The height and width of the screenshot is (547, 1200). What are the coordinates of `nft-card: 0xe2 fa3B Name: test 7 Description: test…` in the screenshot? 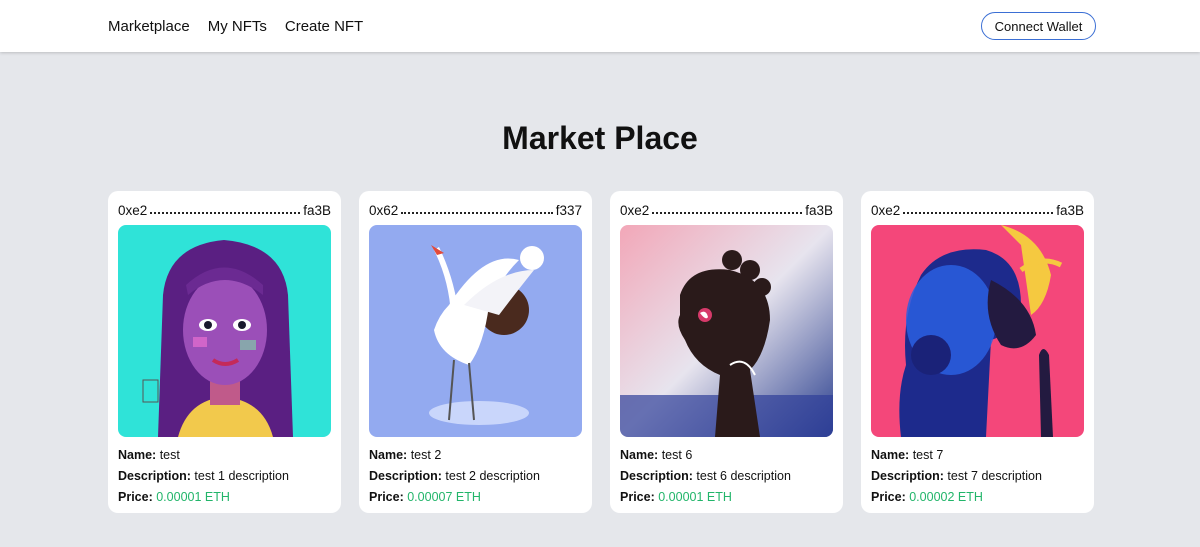 It's located at (977, 352).